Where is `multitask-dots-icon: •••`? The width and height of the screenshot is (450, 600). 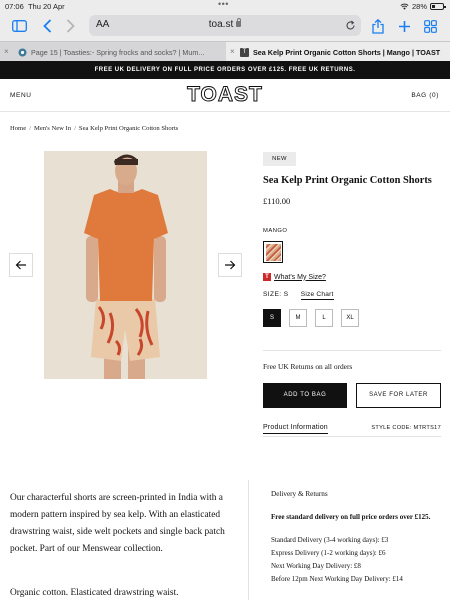 multitask-dots-icon: ••• is located at coordinates (223, 4).